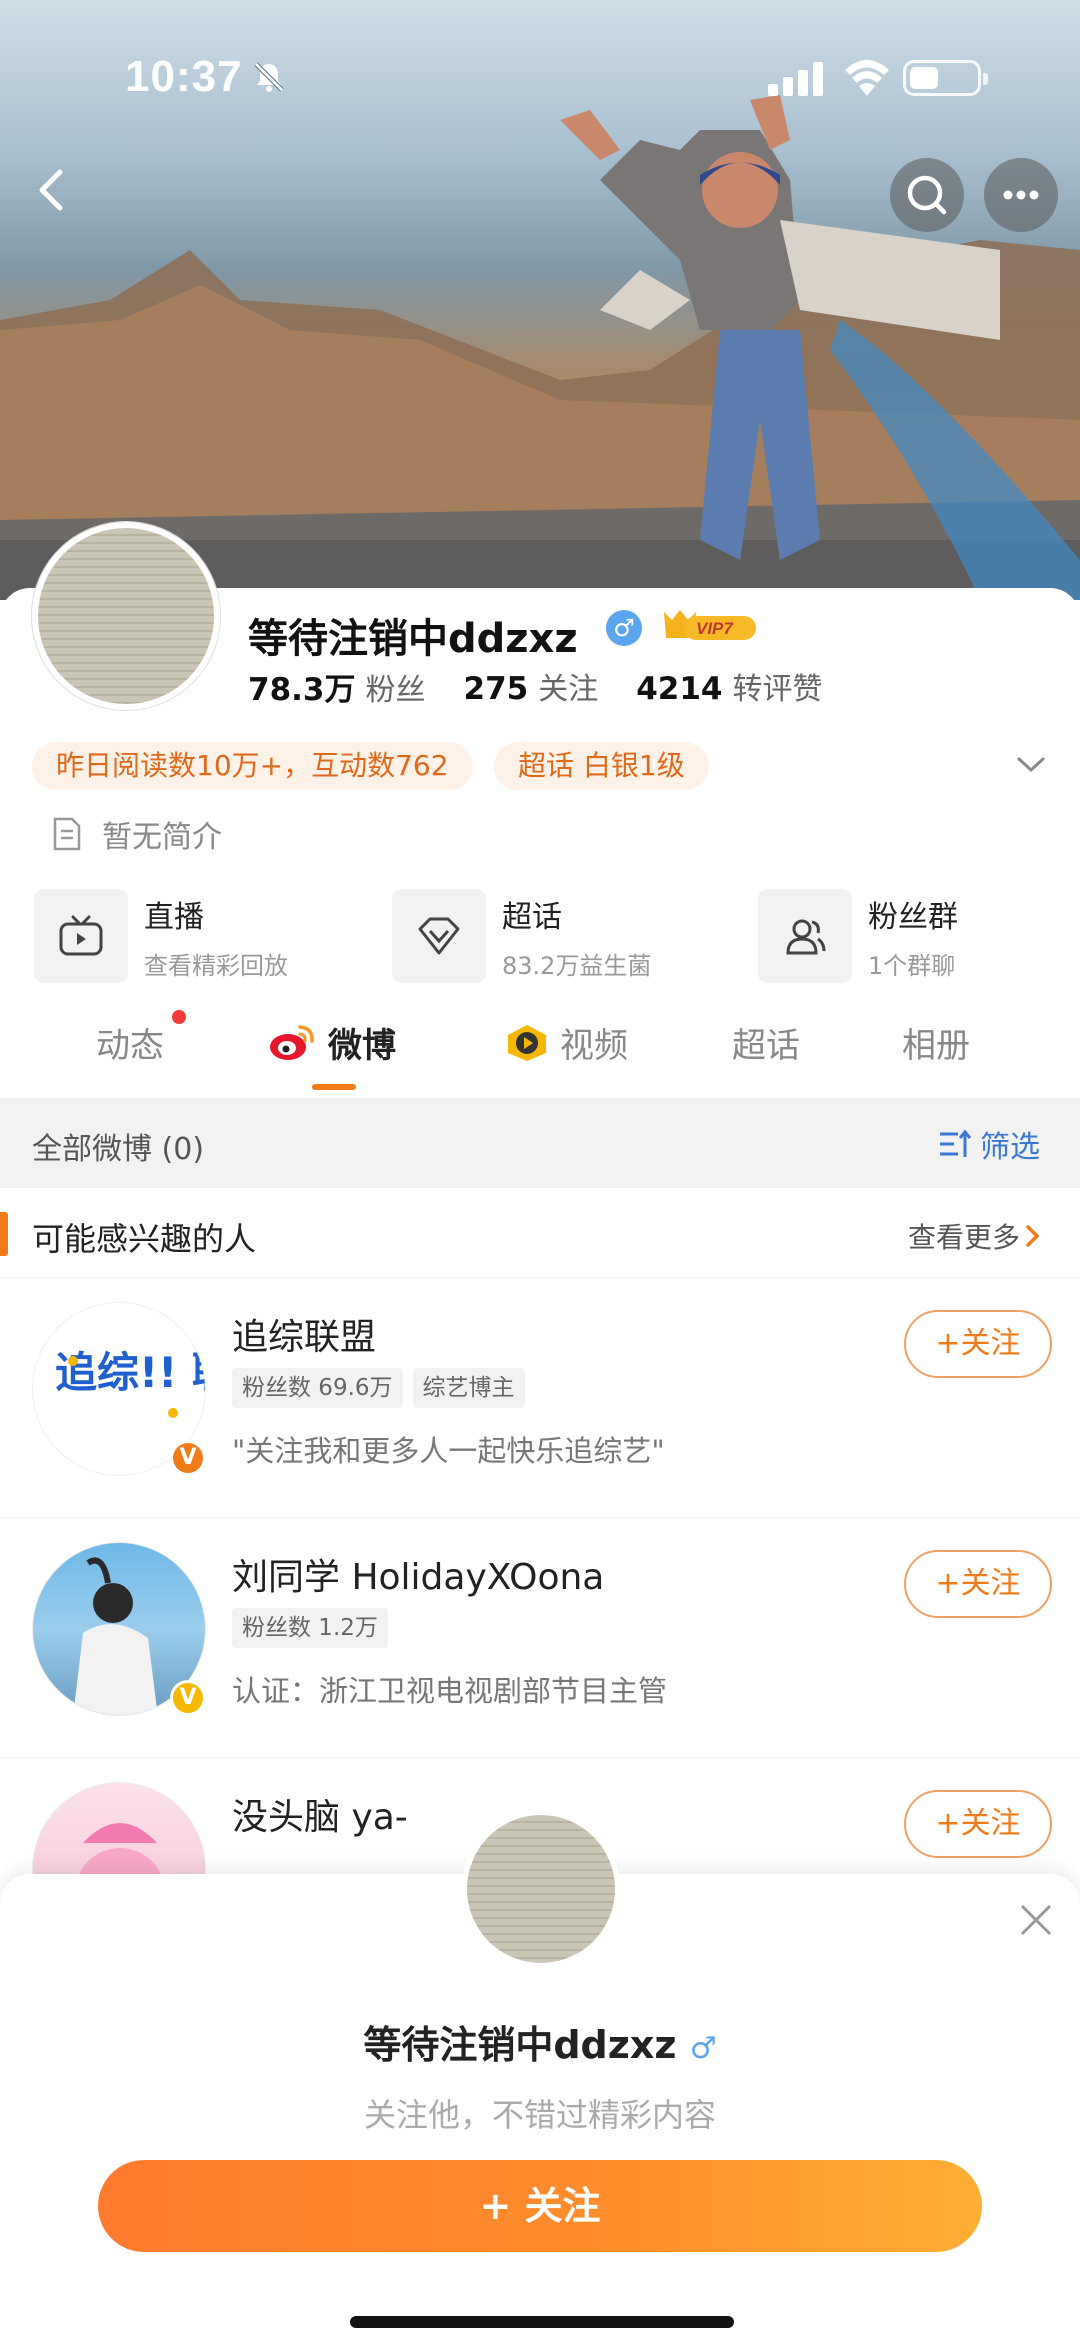  I want to click on feature-live-icon-box, so click(81, 936).